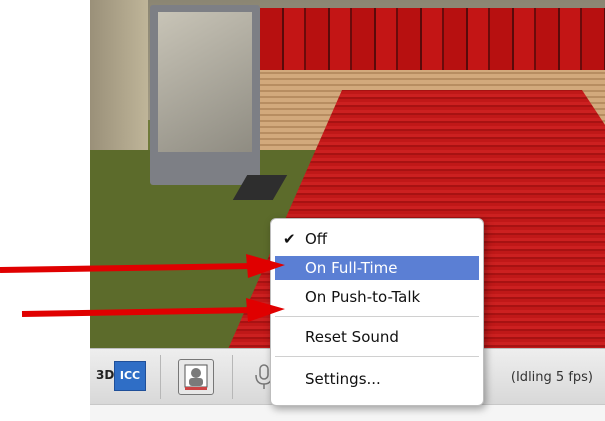 The image size is (605, 421). I want to click on auditorium-seats, so click(432, 43).